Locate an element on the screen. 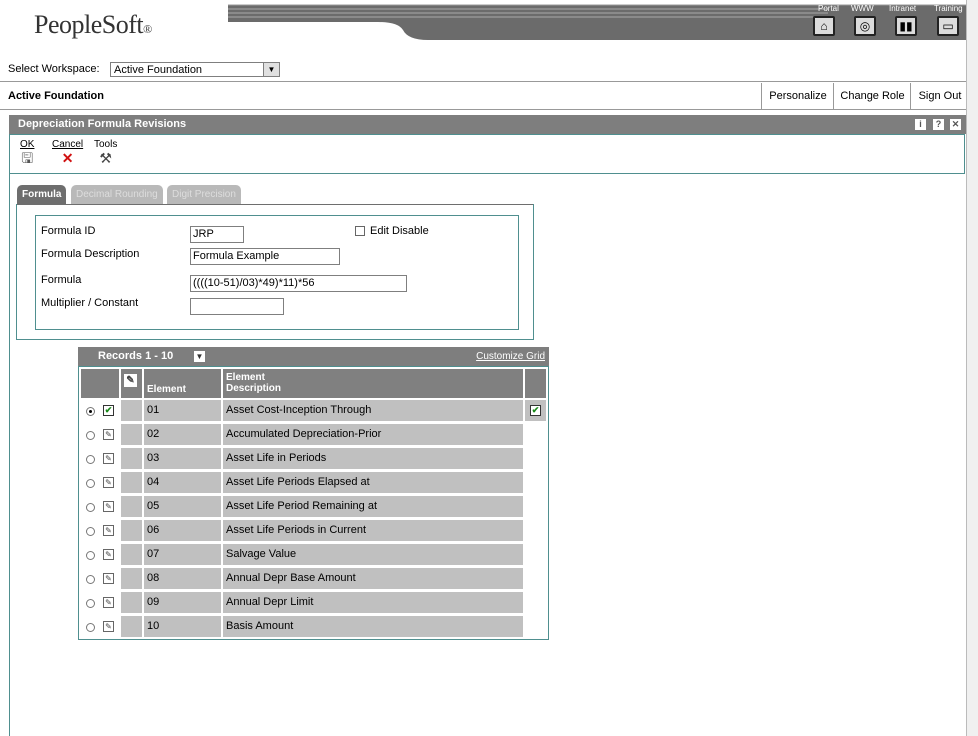 This screenshot has width=978, height=736. grid-header-element: Element is located at coordinates (182, 383).